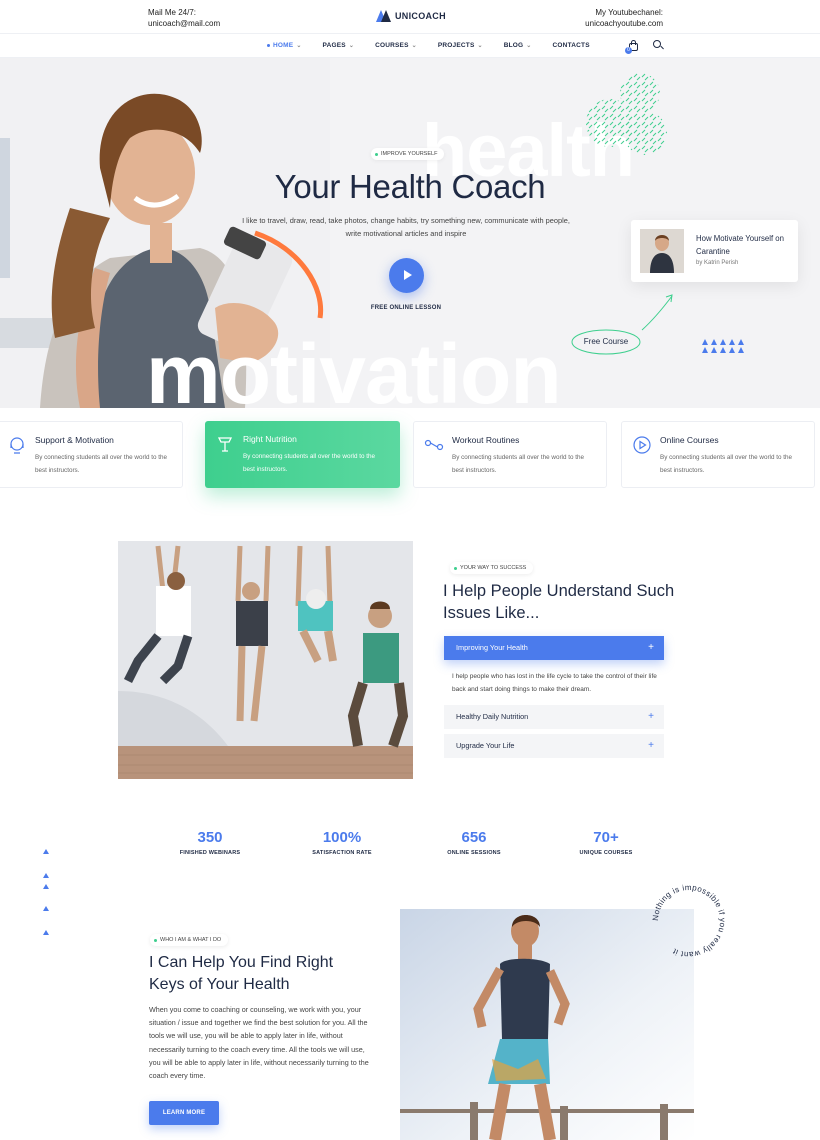 This screenshot has height=1140, width=820. Describe the element at coordinates (408, 154) in the screenshot. I see `hero-tag: IMPROVE YOURSELF` at that location.